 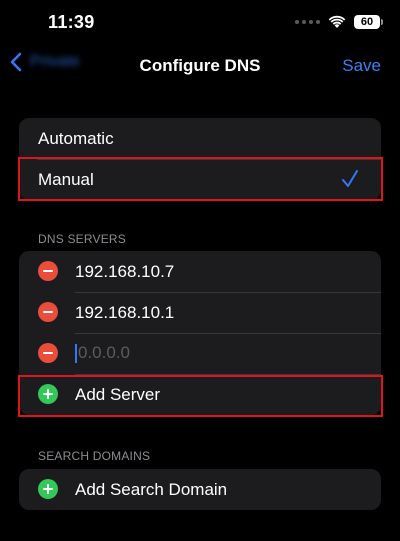 I want to click on option-automatic: Automatic, so click(x=200, y=138).